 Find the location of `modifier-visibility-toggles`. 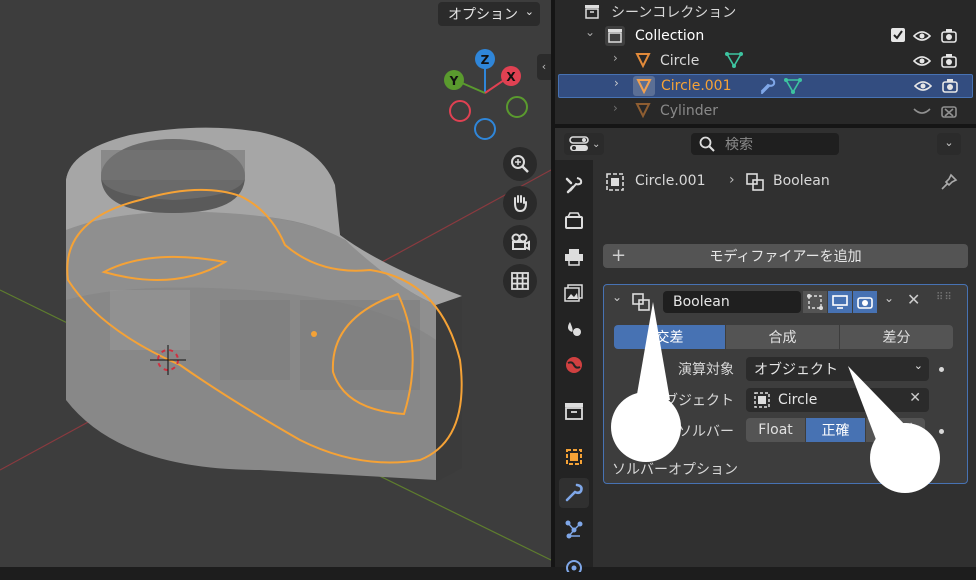

modifier-visibility-toggles is located at coordinates (840, 302).